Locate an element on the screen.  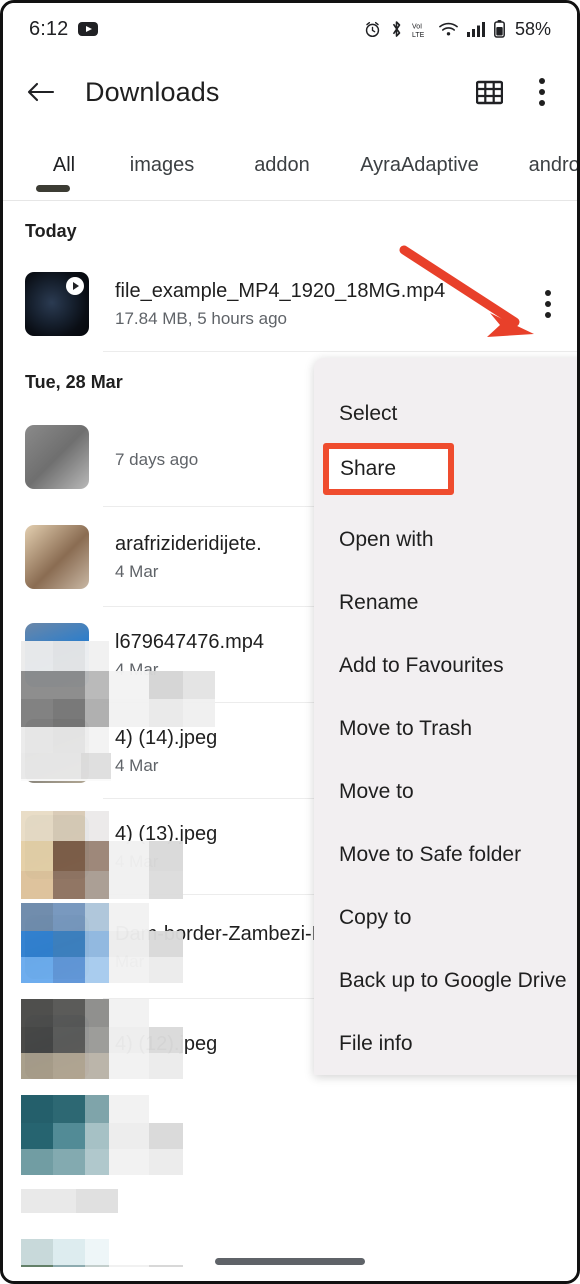
menu-item-rename: Rename is located at coordinates (445, 602).